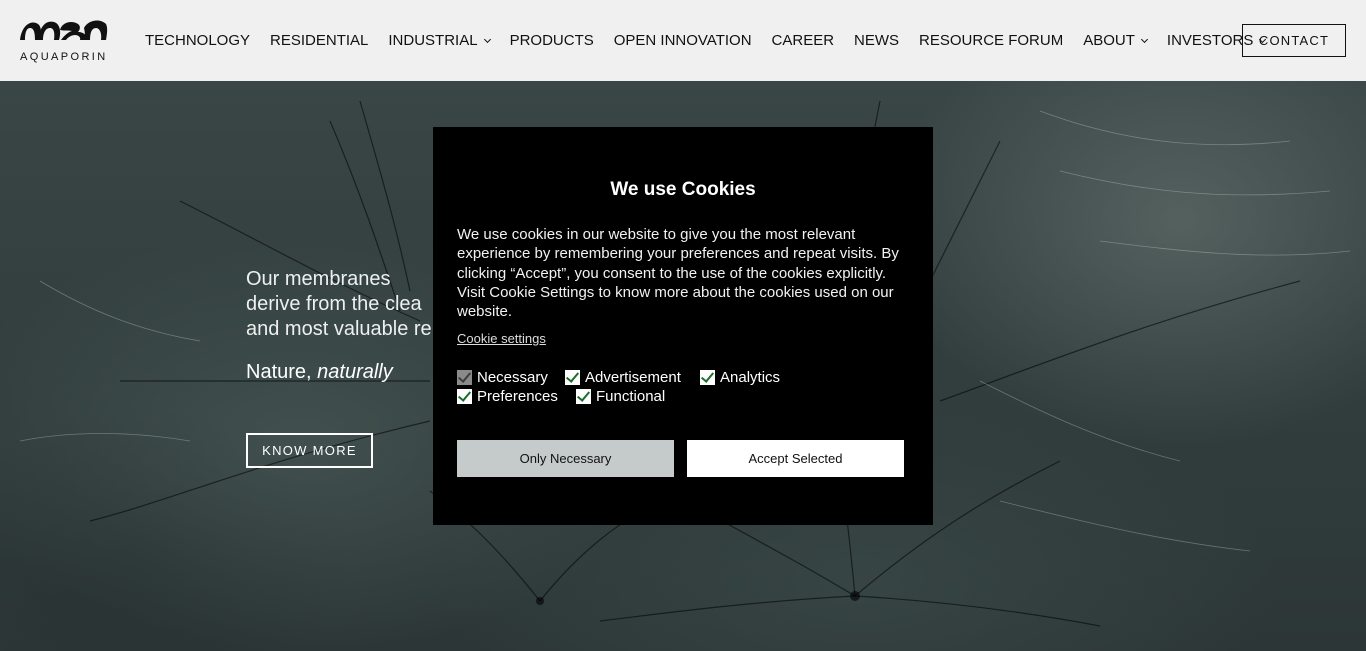  I want to click on checkbox-necessary: Necessary, so click(502, 377).